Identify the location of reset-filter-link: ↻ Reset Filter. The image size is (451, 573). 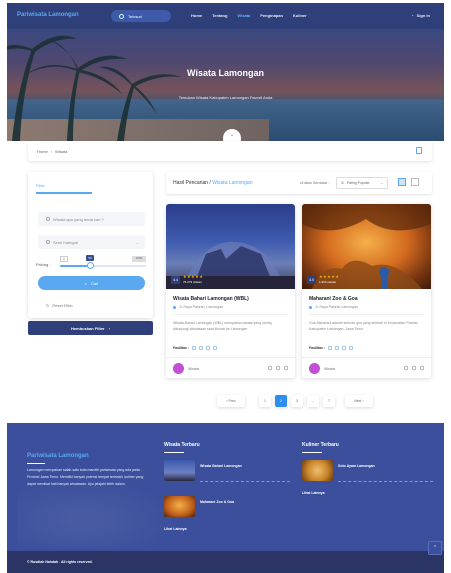
(59, 305).